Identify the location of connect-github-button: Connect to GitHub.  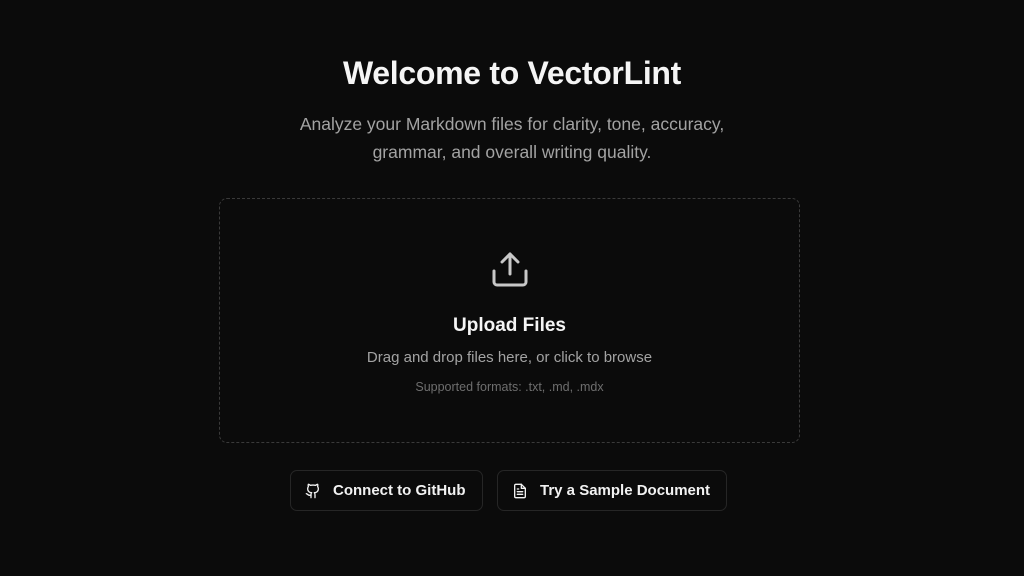
(386, 490).